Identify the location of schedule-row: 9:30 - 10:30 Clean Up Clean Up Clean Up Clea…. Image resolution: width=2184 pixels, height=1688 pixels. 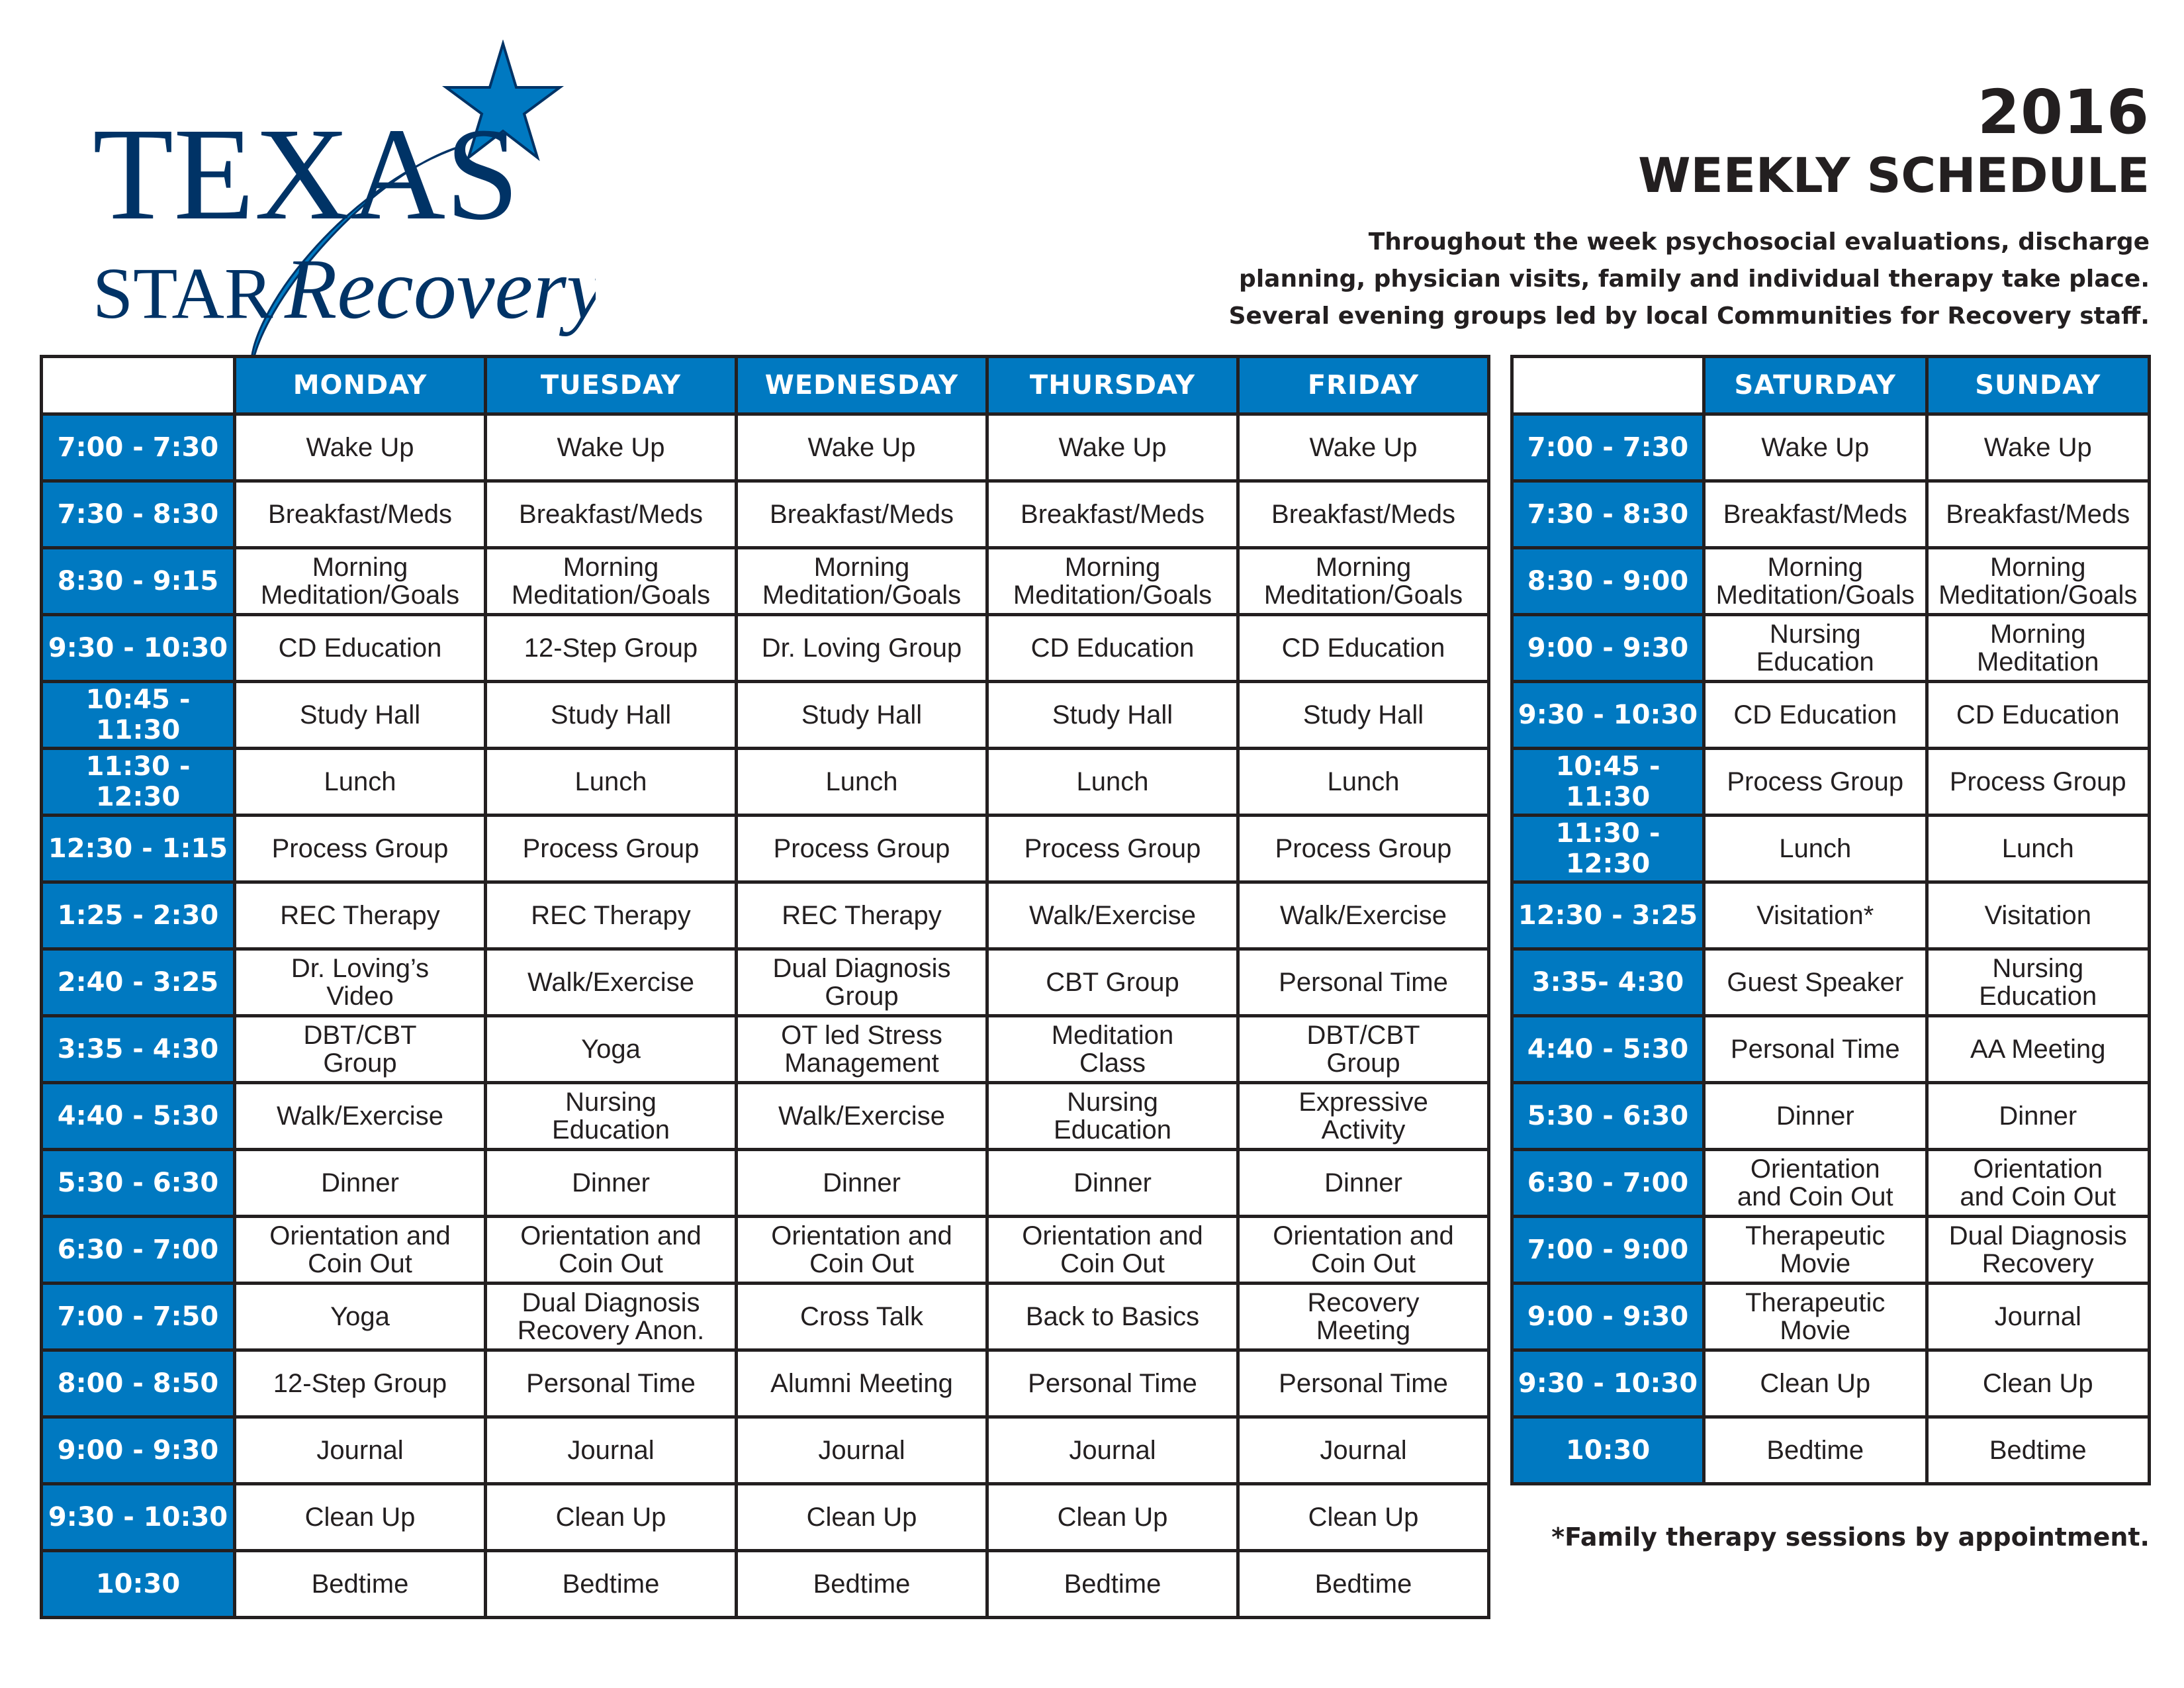
(765, 1517).